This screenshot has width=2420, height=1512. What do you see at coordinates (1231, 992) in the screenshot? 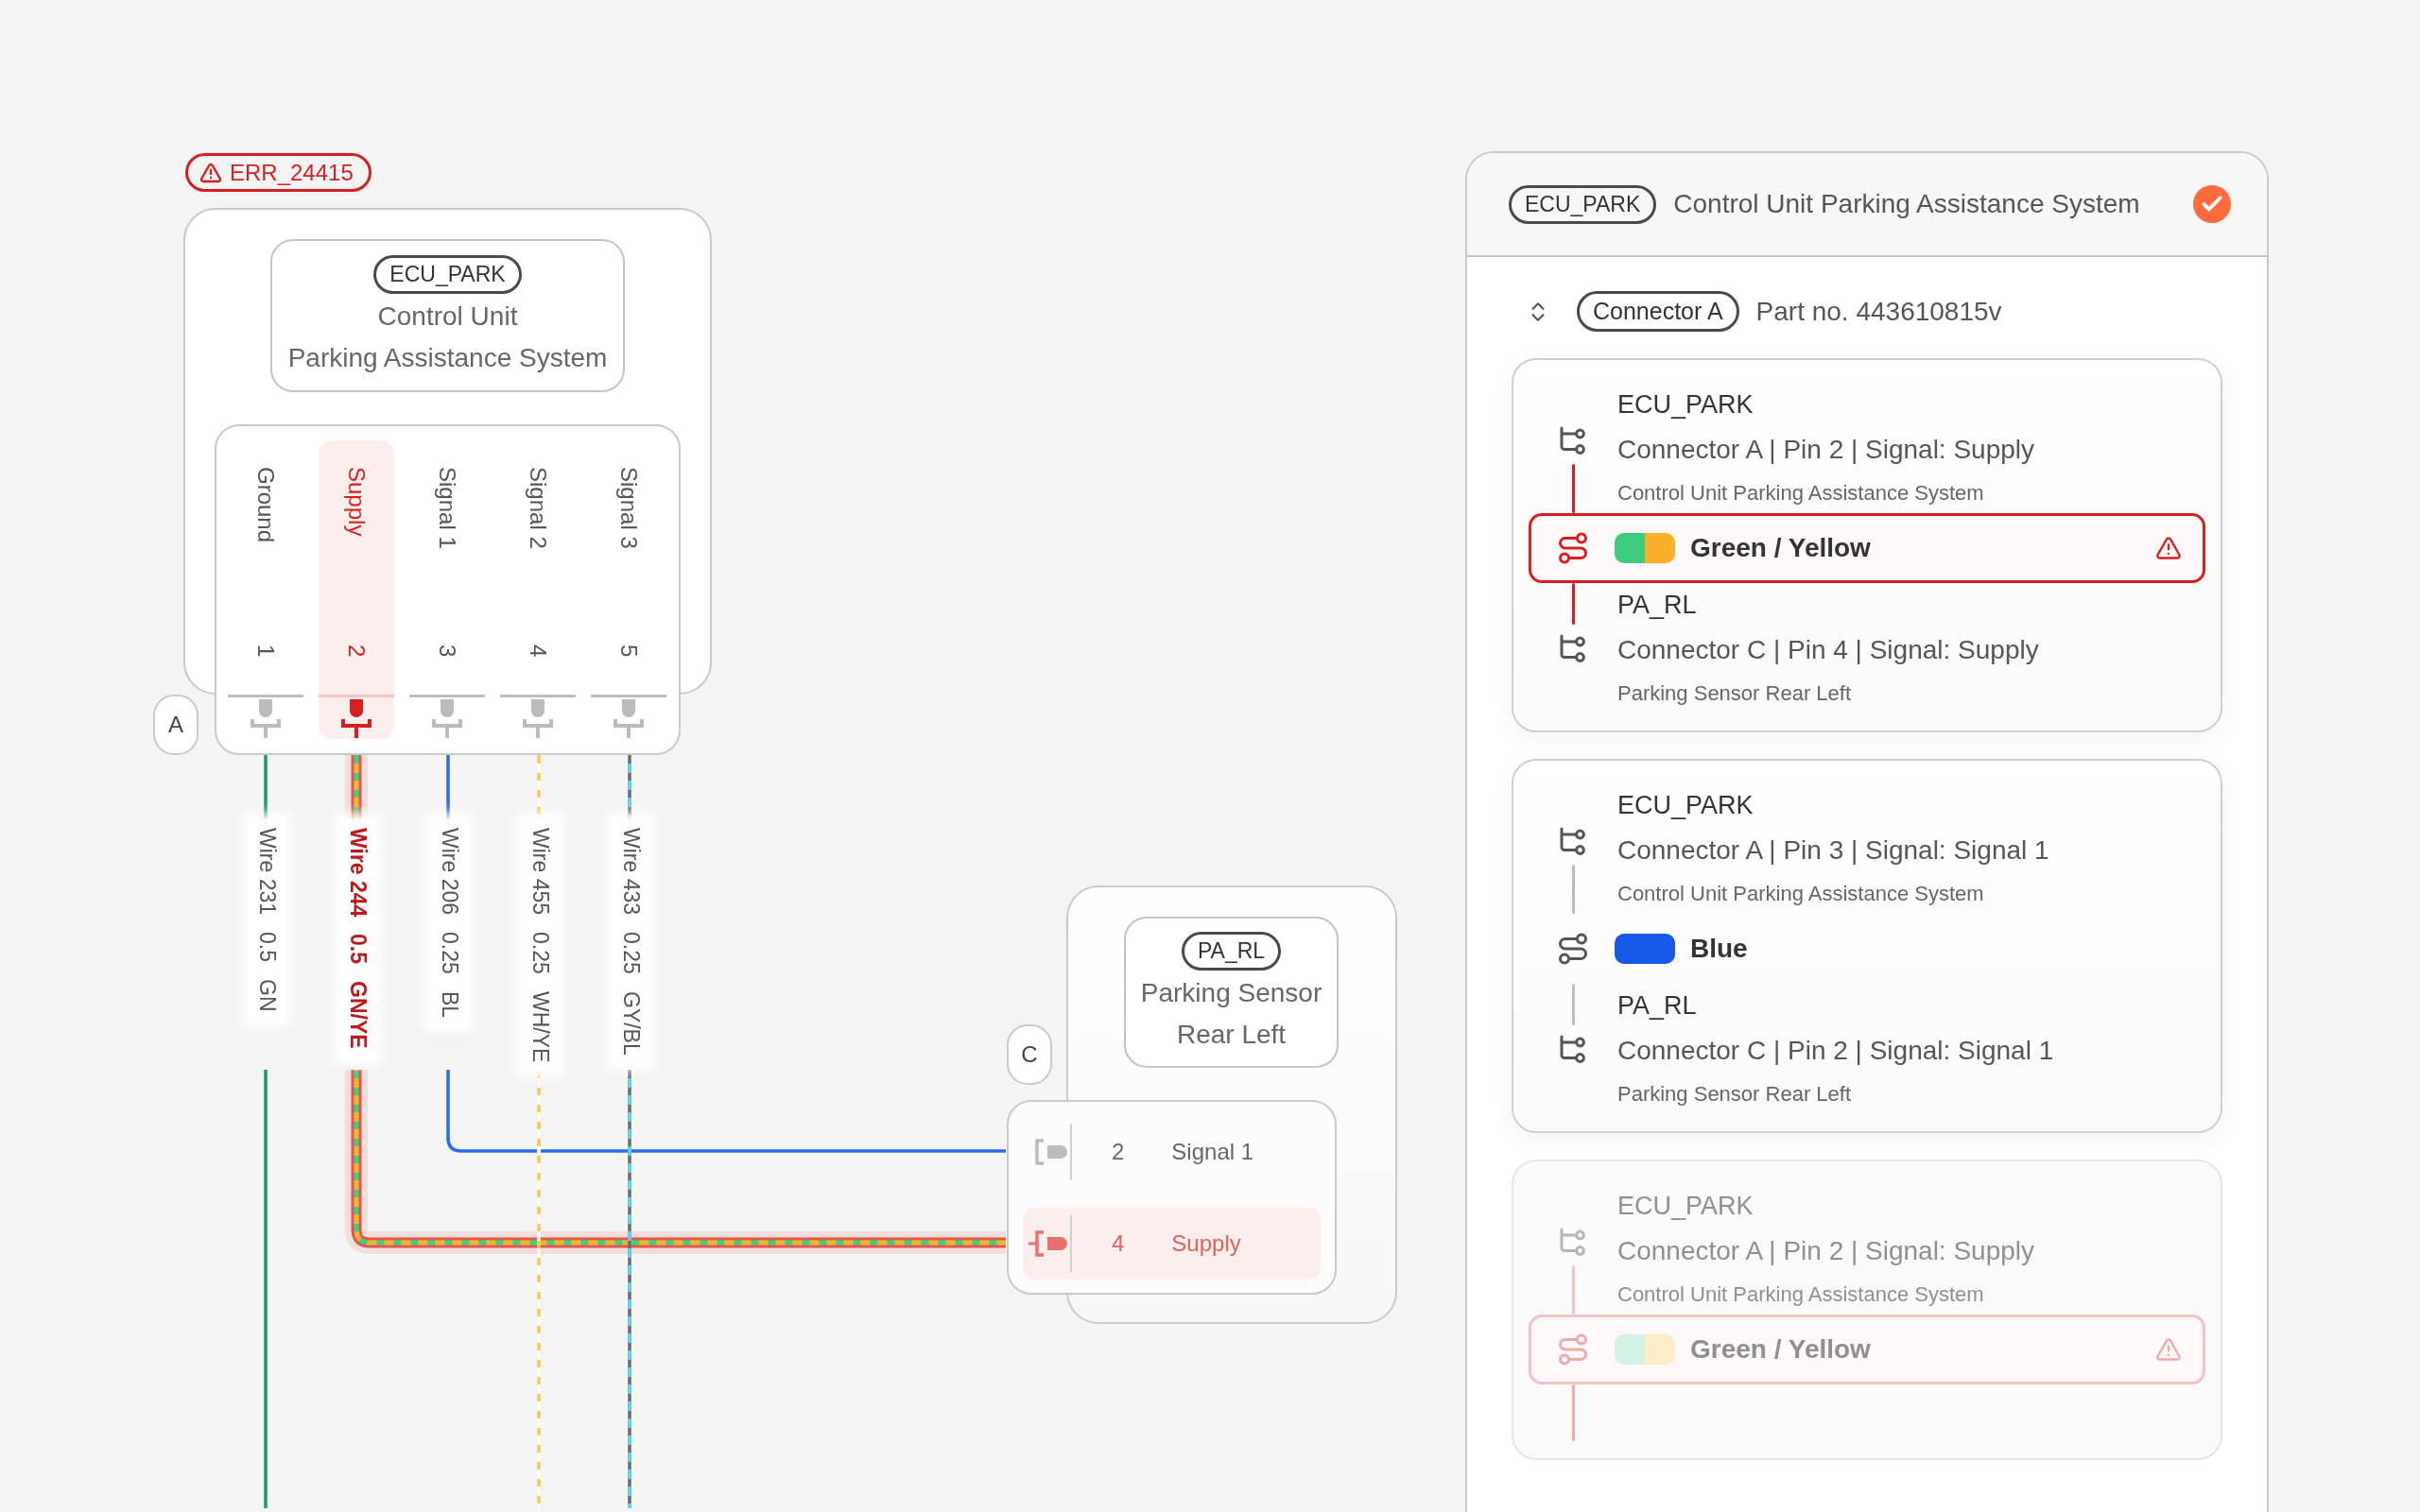
I see `component-name: Parking Sensor` at bounding box center [1231, 992].